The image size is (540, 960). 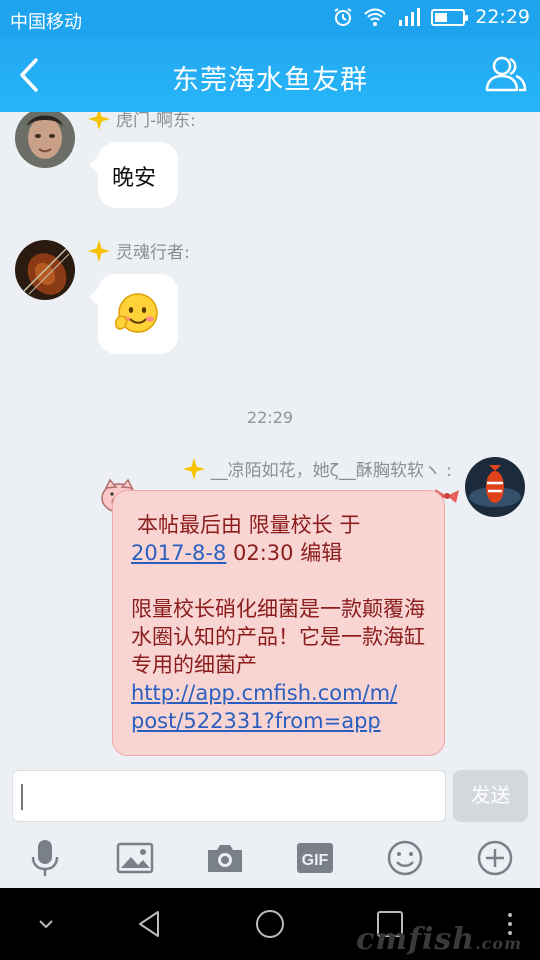 I want to click on status-icons: 22:29, so click(x=431, y=17).